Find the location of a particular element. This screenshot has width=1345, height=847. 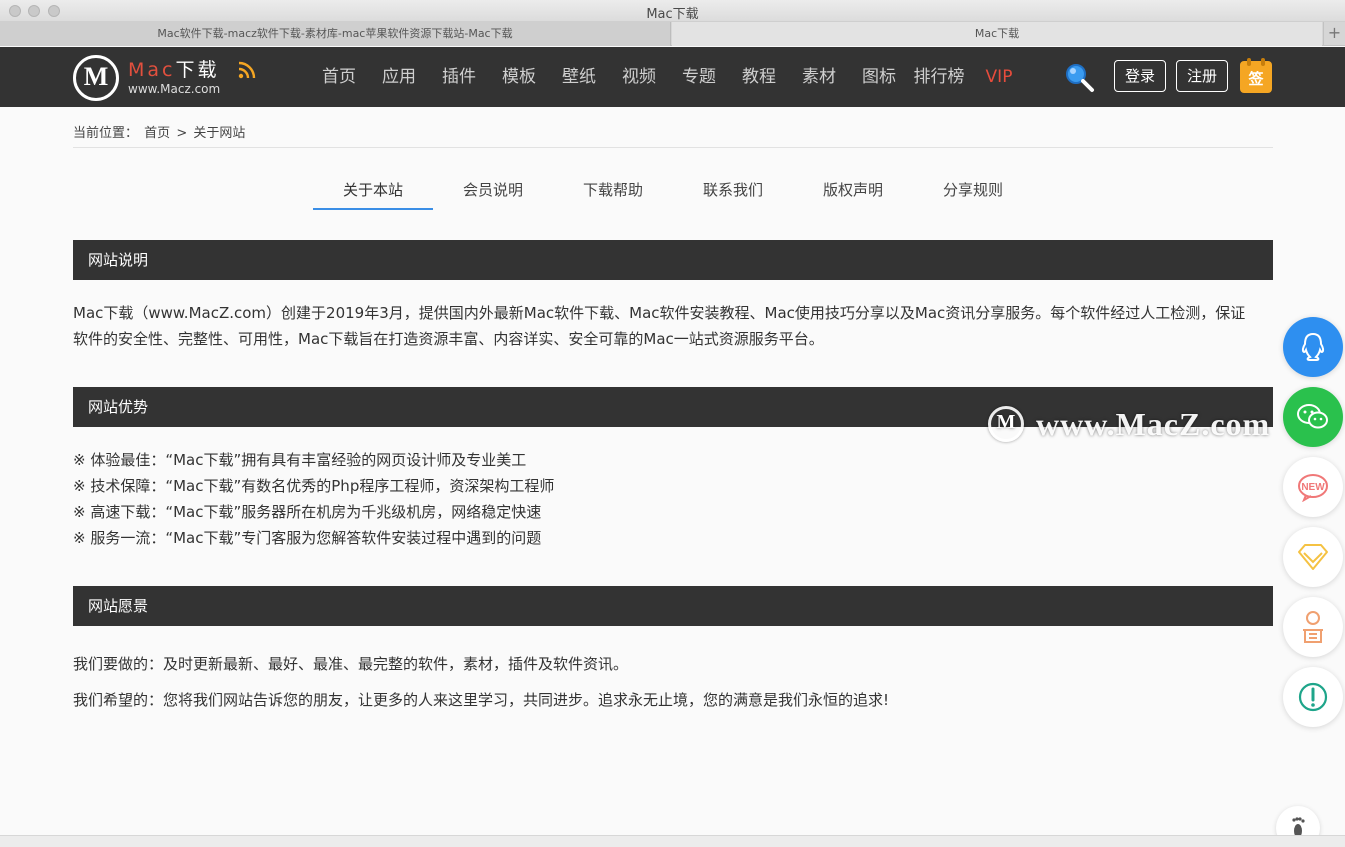

wechat-contact-button is located at coordinates (1313, 417).